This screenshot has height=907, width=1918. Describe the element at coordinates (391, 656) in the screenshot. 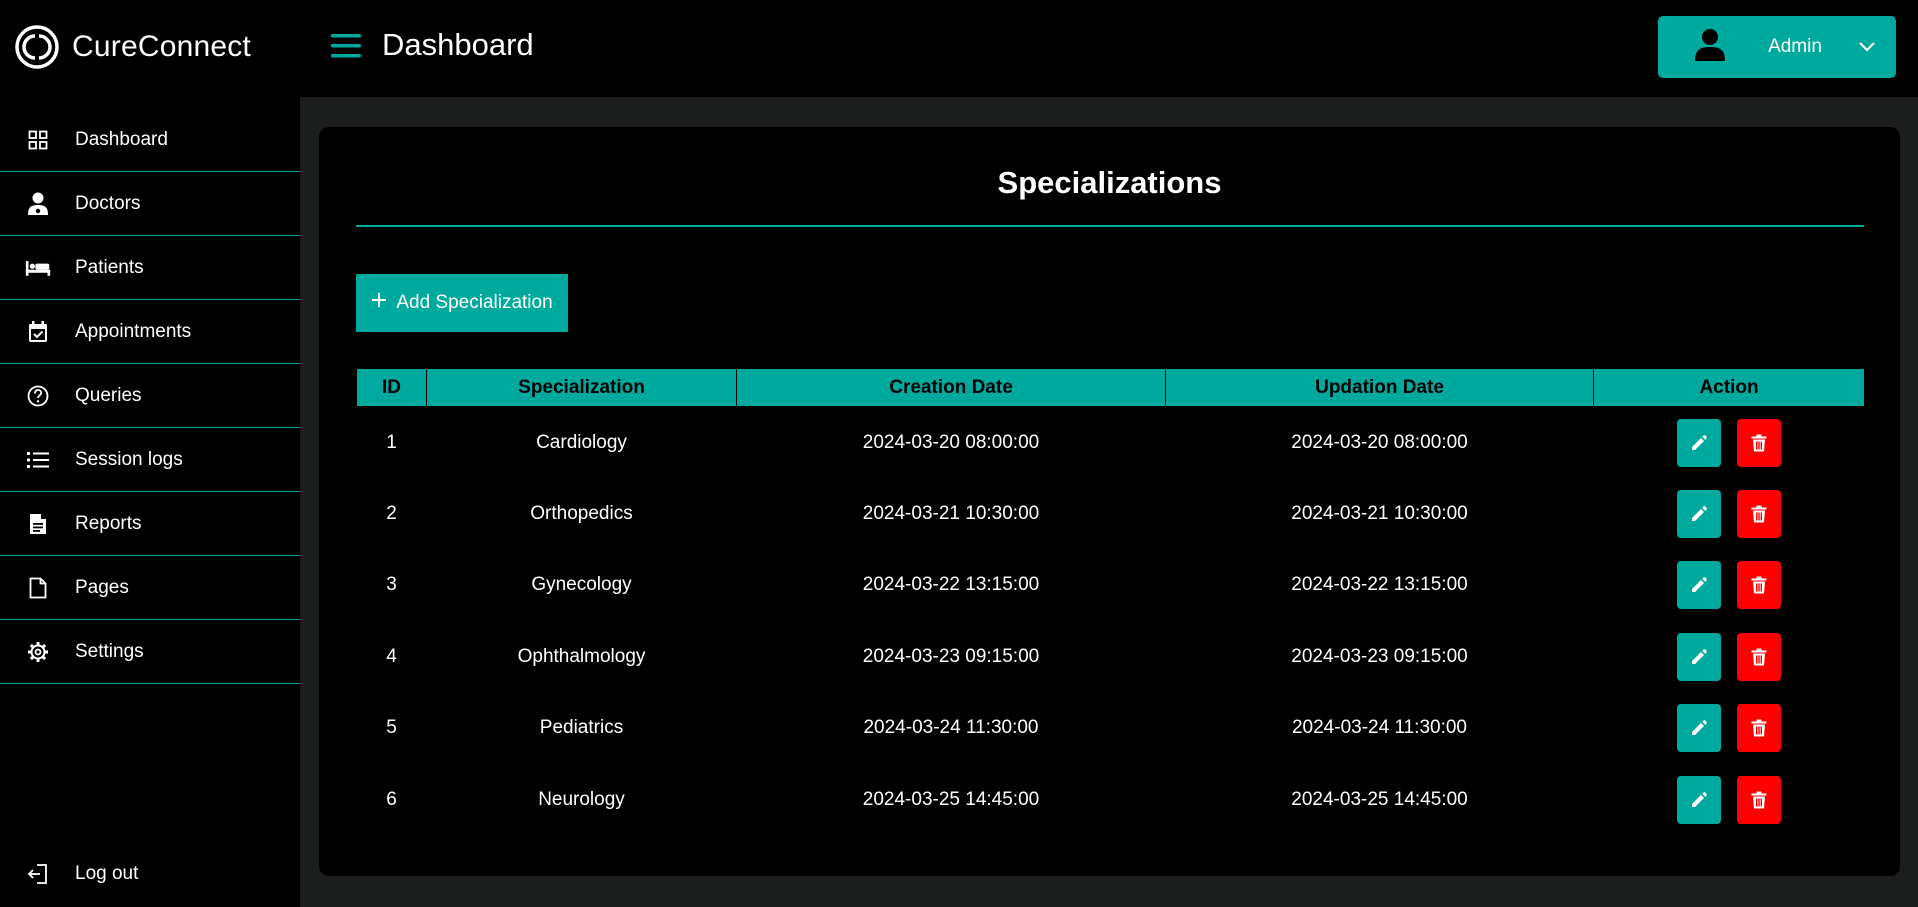

I see `cell-id: 4` at that location.